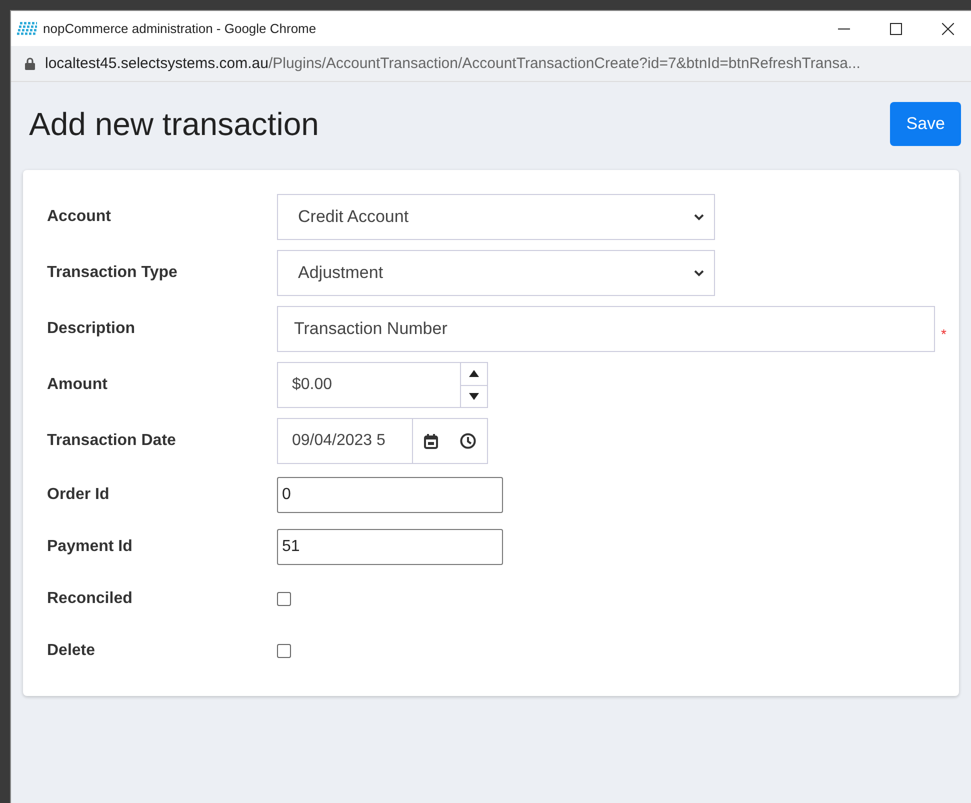  Describe the element at coordinates (390, 547) in the screenshot. I see `input-field: 51` at that location.